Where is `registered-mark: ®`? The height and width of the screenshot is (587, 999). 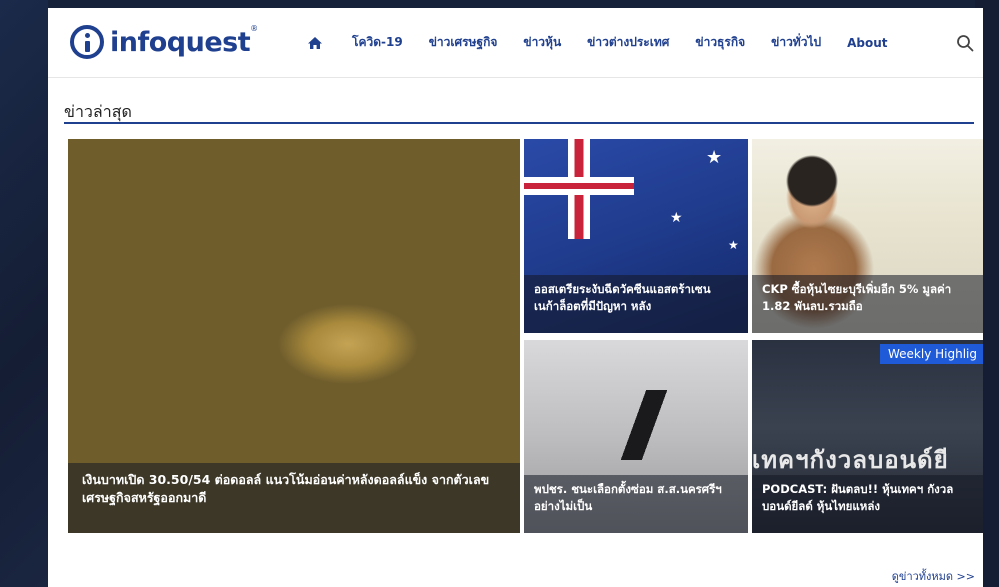
registered-mark: ® is located at coordinates (254, 28).